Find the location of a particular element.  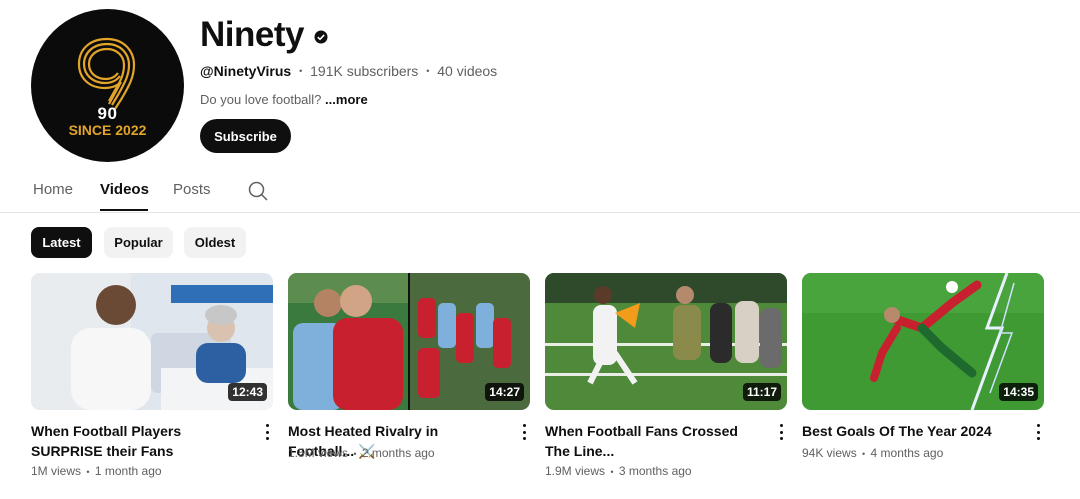

video-duration: 12:43 is located at coordinates (247, 392).